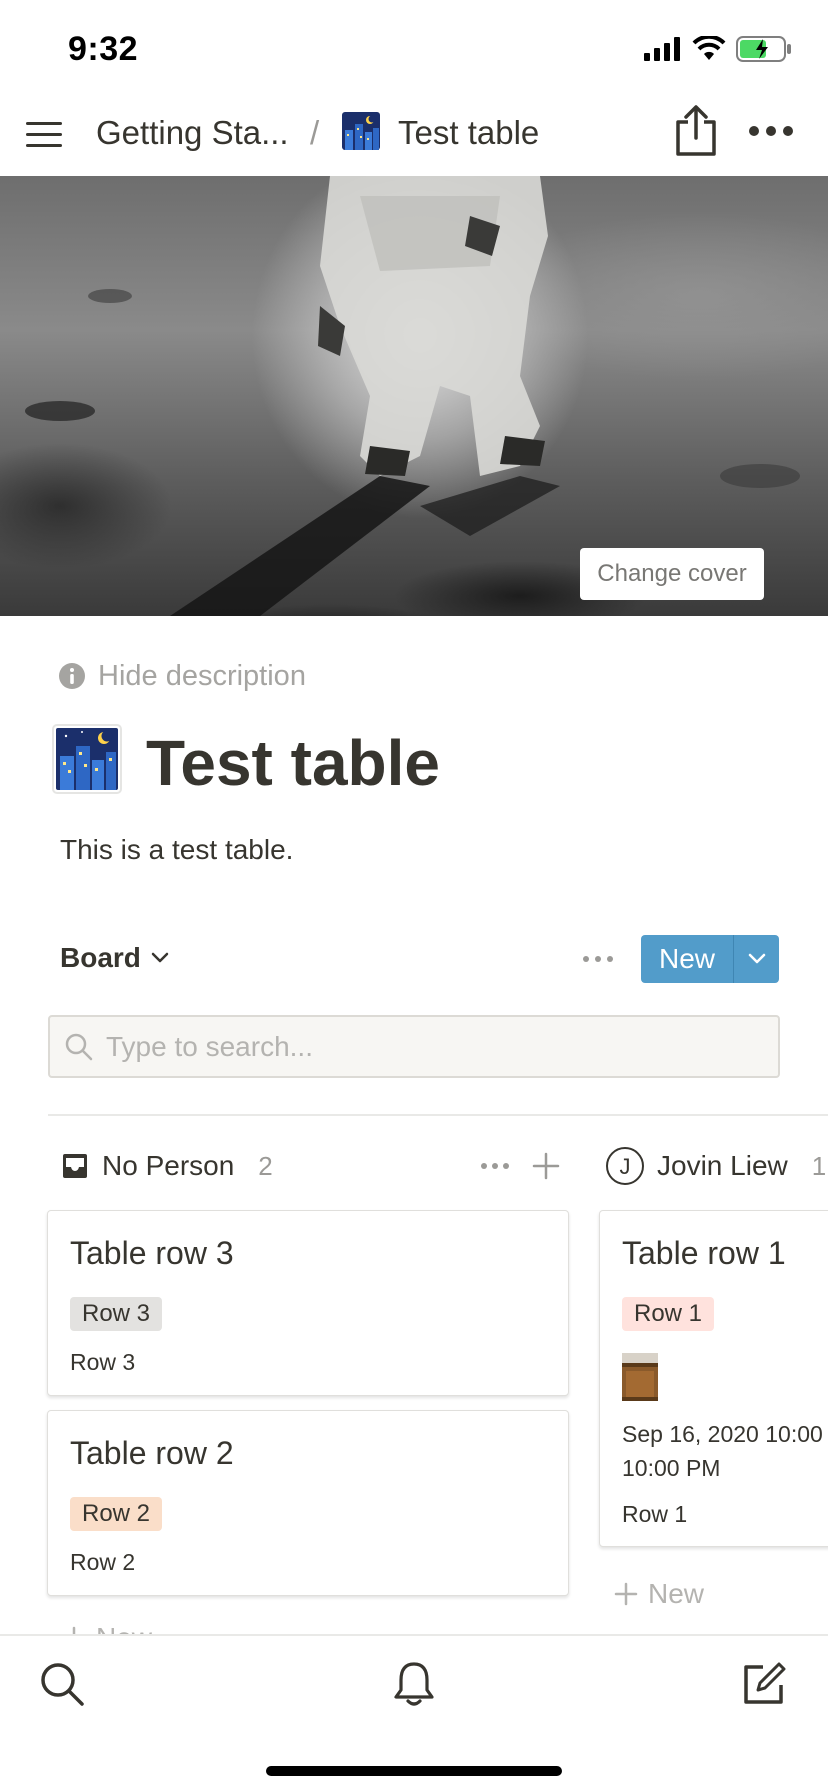  What do you see at coordinates (626, 1594) in the screenshot?
I see `plus-icon` at bounding box center [626, 1594].